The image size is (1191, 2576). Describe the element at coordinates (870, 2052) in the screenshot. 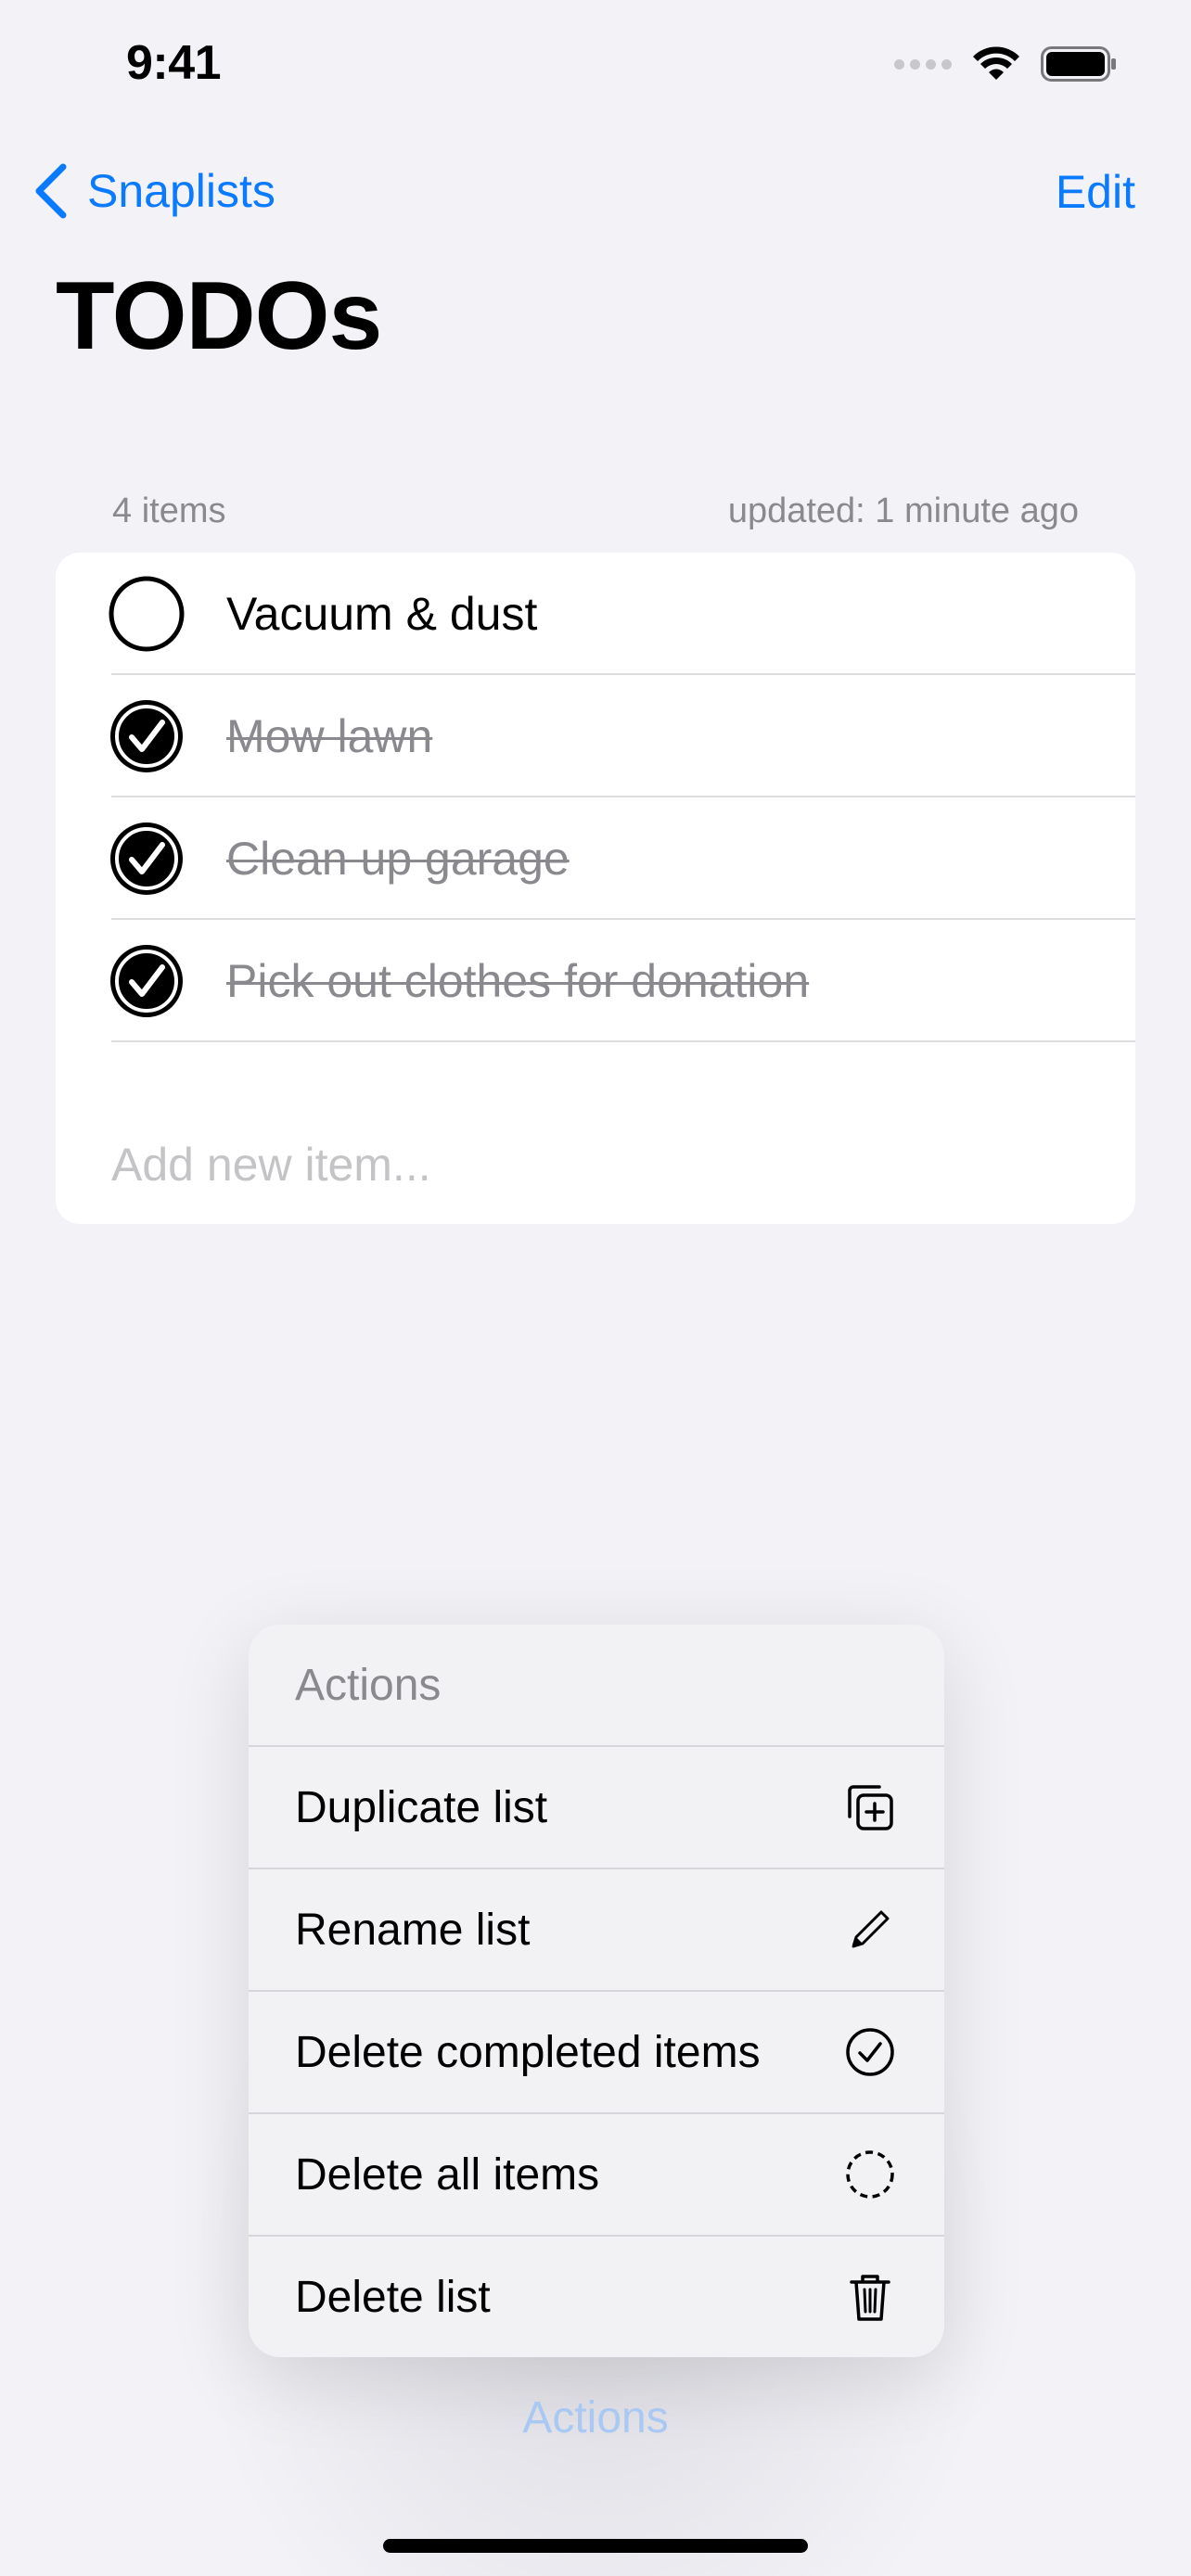

I see `checkmark-circle-icon` at that location.